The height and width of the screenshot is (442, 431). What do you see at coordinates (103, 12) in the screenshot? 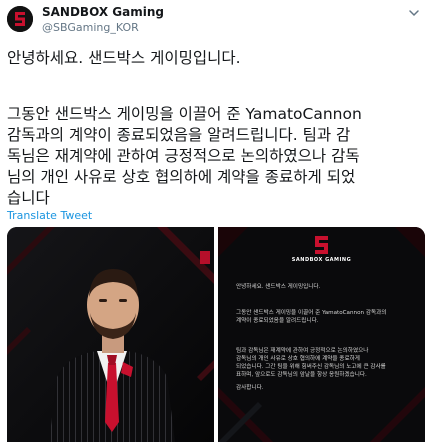
I see `display-name: SANDBOX Gaming` at bounding box center [103, 12].